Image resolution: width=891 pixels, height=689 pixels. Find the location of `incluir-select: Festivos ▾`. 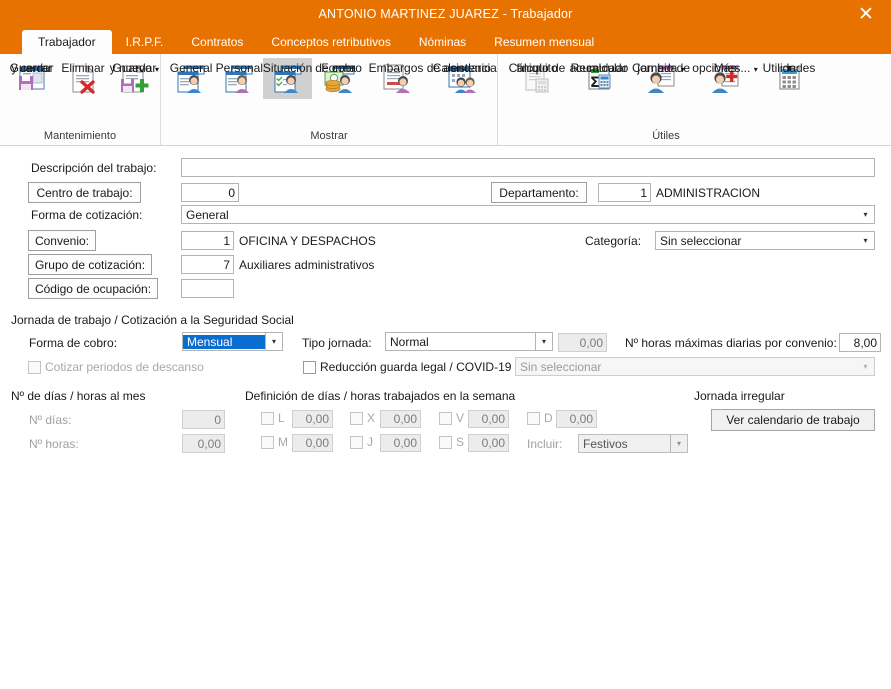

incluir-select: Festivos ▾ is located at coordinates (633, 443).